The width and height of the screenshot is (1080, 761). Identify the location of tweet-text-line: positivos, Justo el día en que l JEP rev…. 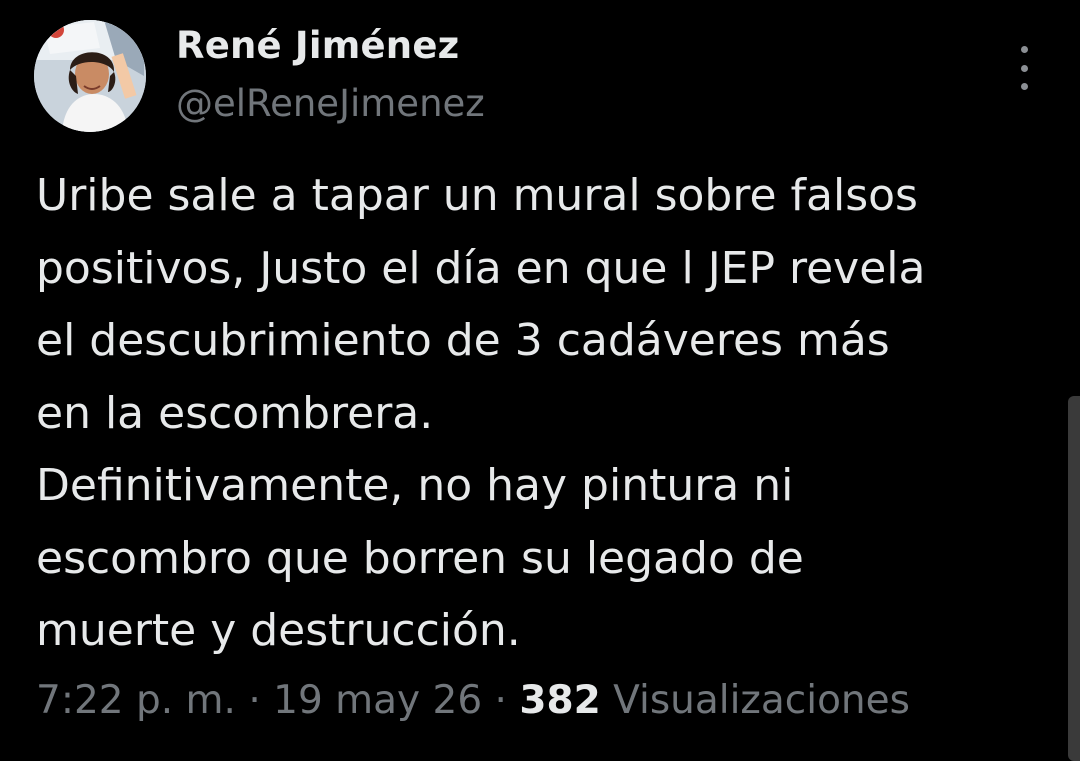
(481, 268).